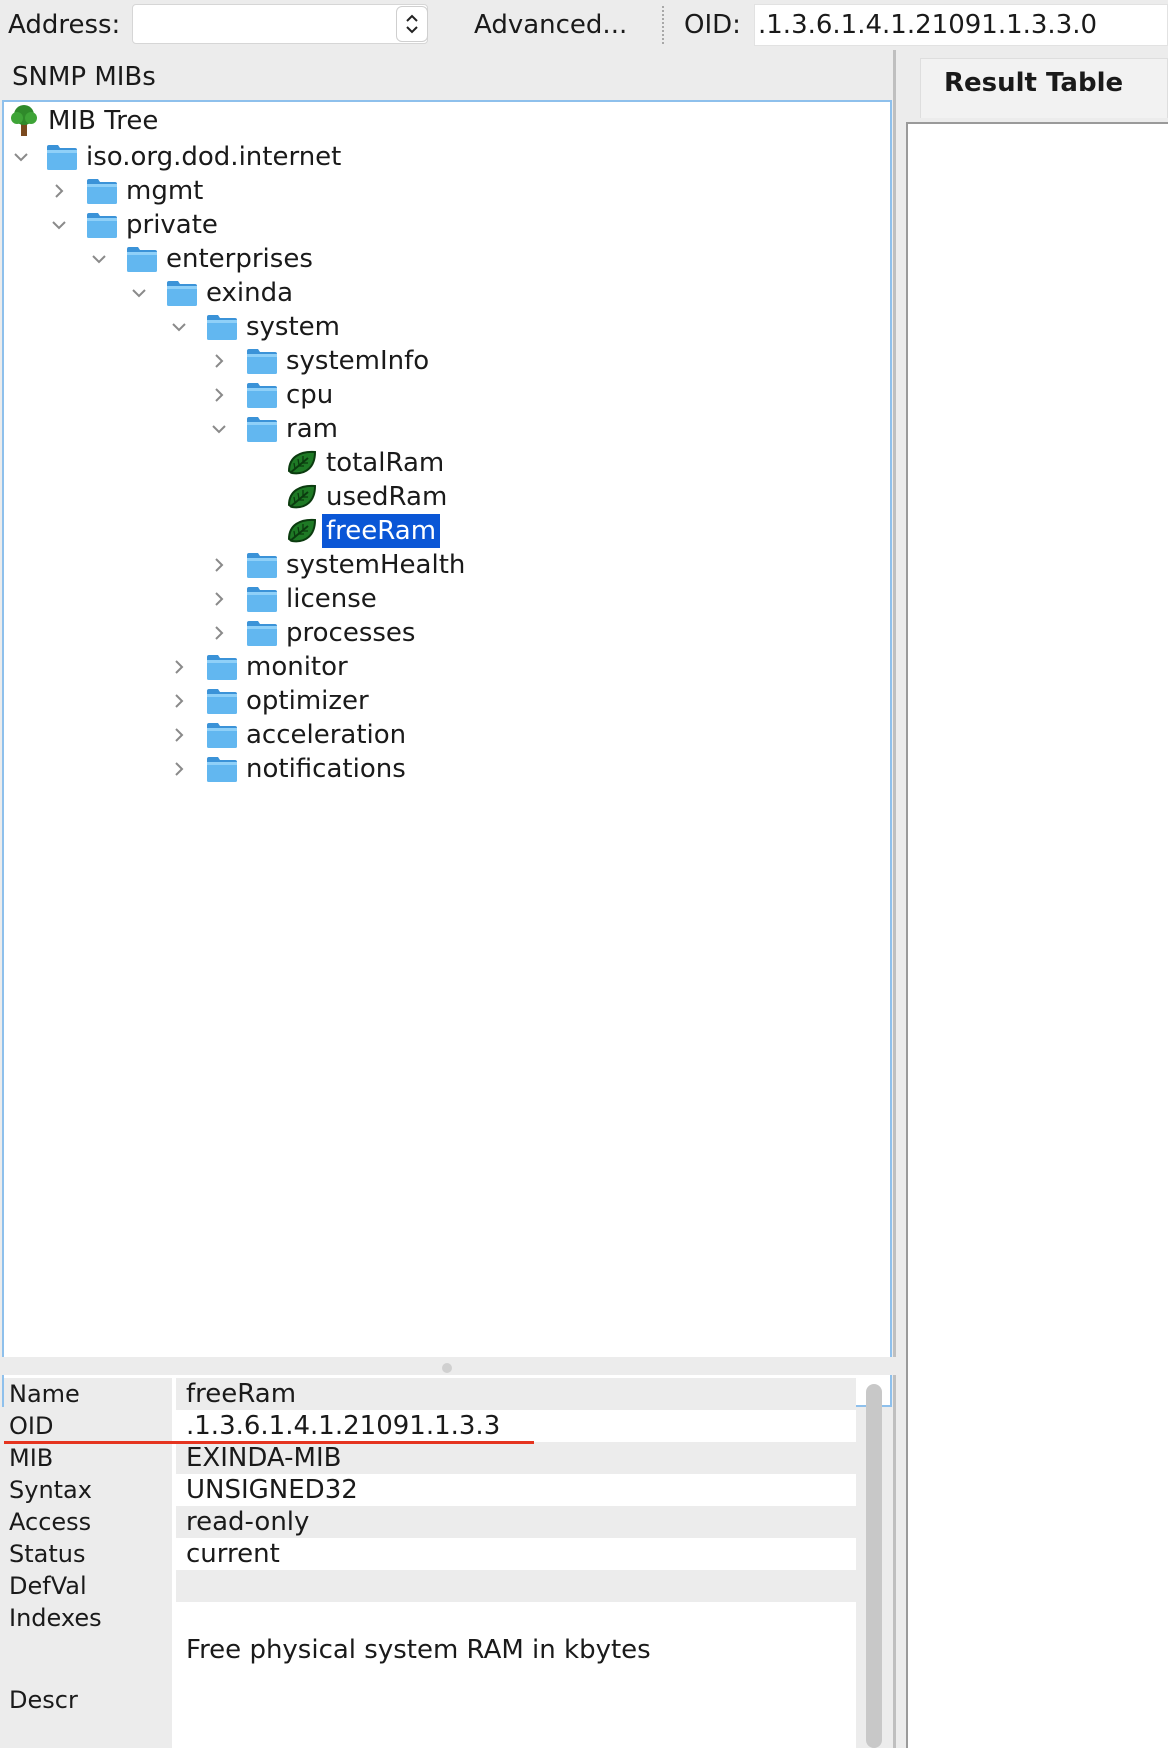 This screenshot has height=1748, width=1168. I want to click on tree-node: acceleration, so click(306, 735).